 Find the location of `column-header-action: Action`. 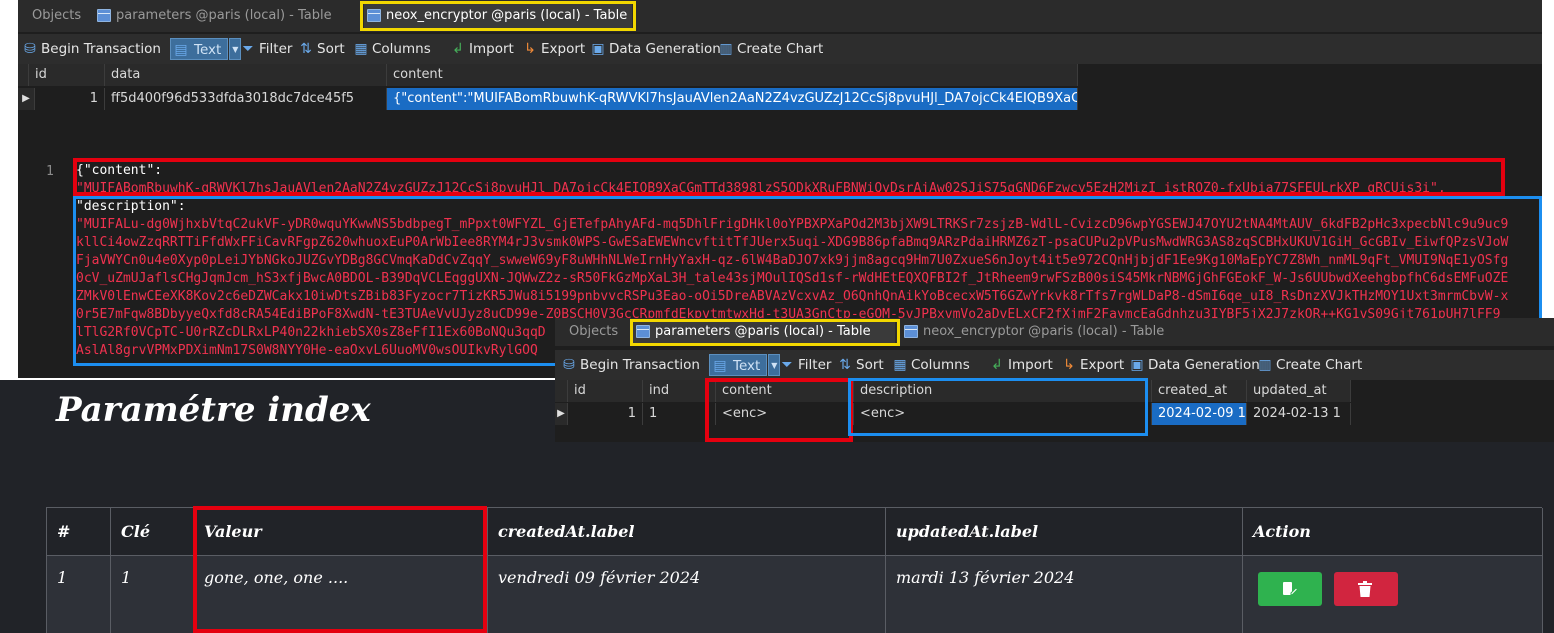

column-header-action: Action is located at coordinates (1393, 532).